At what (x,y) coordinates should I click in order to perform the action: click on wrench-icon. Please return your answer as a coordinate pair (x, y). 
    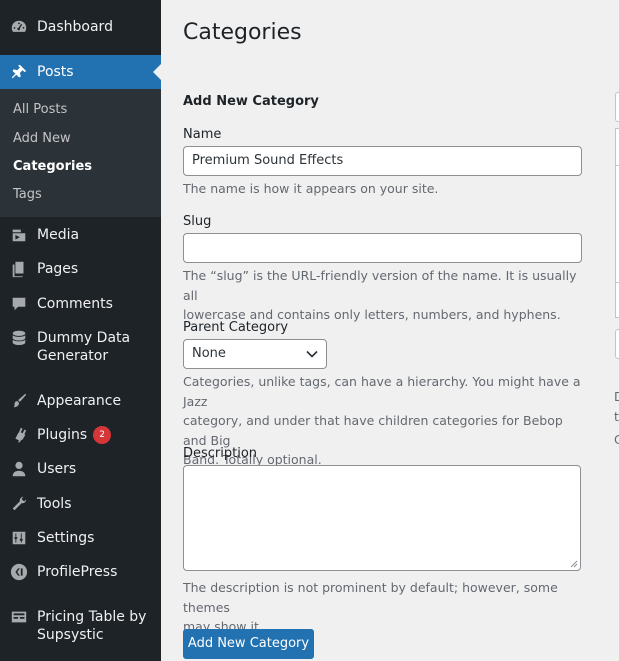
    Looking at the image, I should click on (19, 504).